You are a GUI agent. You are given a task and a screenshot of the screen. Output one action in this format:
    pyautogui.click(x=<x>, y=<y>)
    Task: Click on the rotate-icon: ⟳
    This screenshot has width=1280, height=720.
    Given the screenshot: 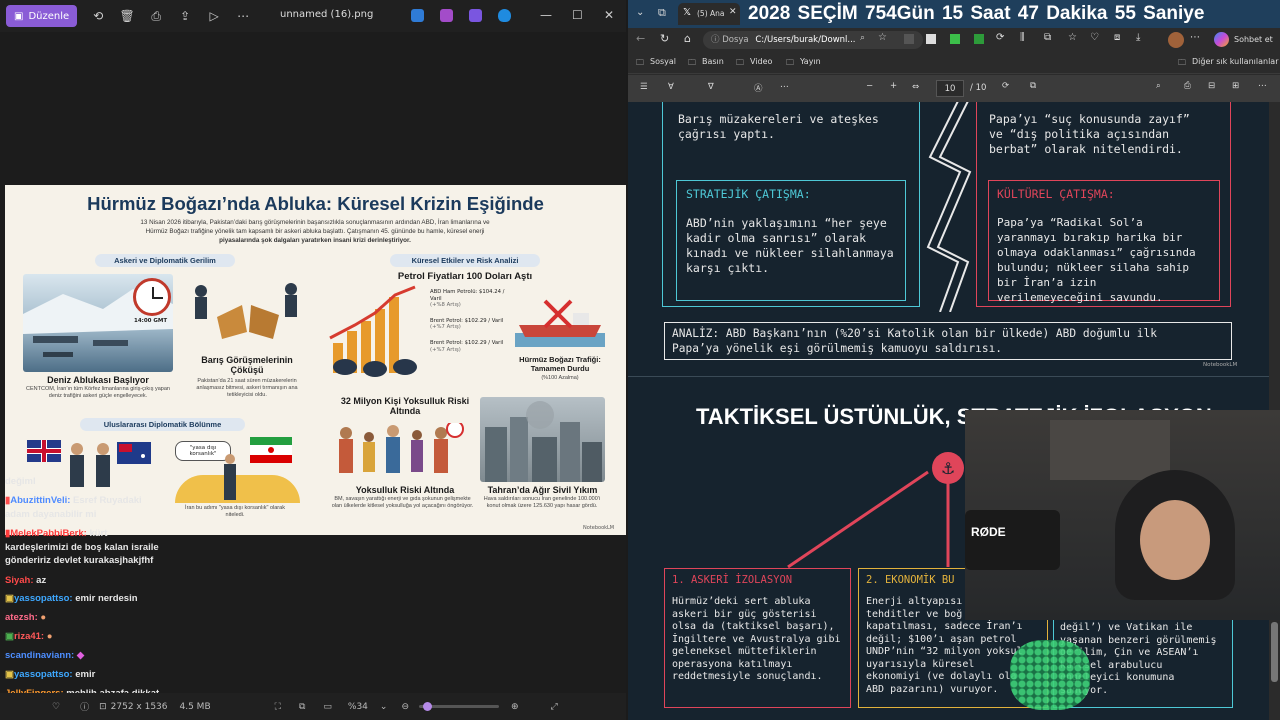 What is the action you would take?
    pyautogui.click(x=1005, y=86)
    